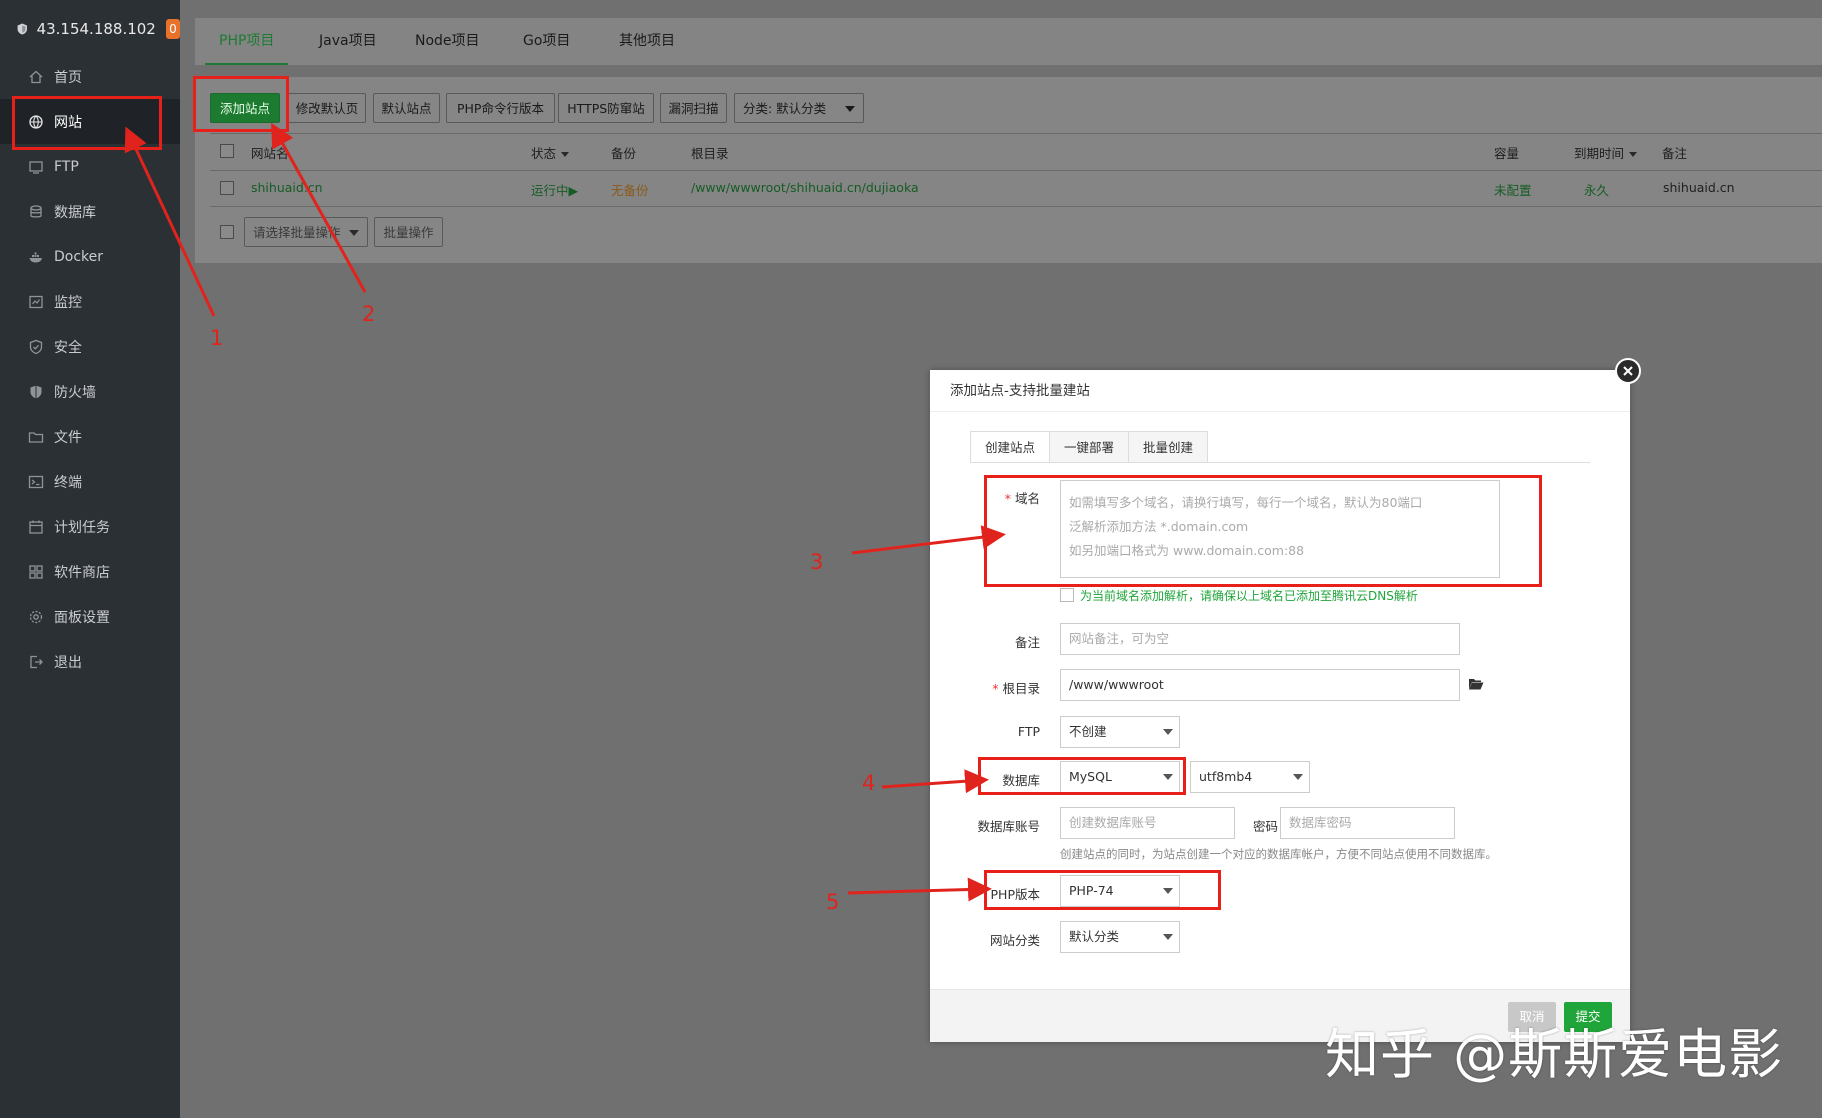 The image size is (1822, 1118). What do you see at coordinates (1476, 684) in the screenshot?
I see `folder-open-icon` at bounding box center [1476, 684].